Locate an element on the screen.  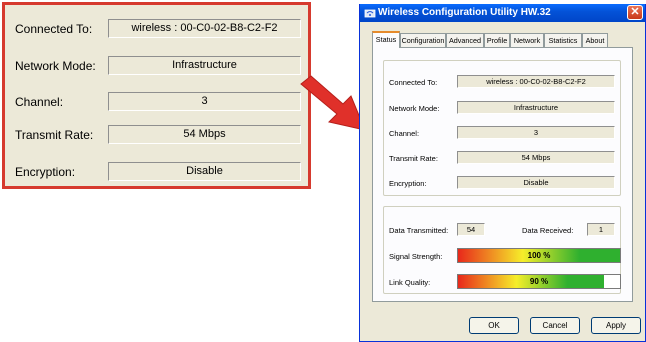
value-network-mode: Infrastructure is located at coordinates (536, 107).